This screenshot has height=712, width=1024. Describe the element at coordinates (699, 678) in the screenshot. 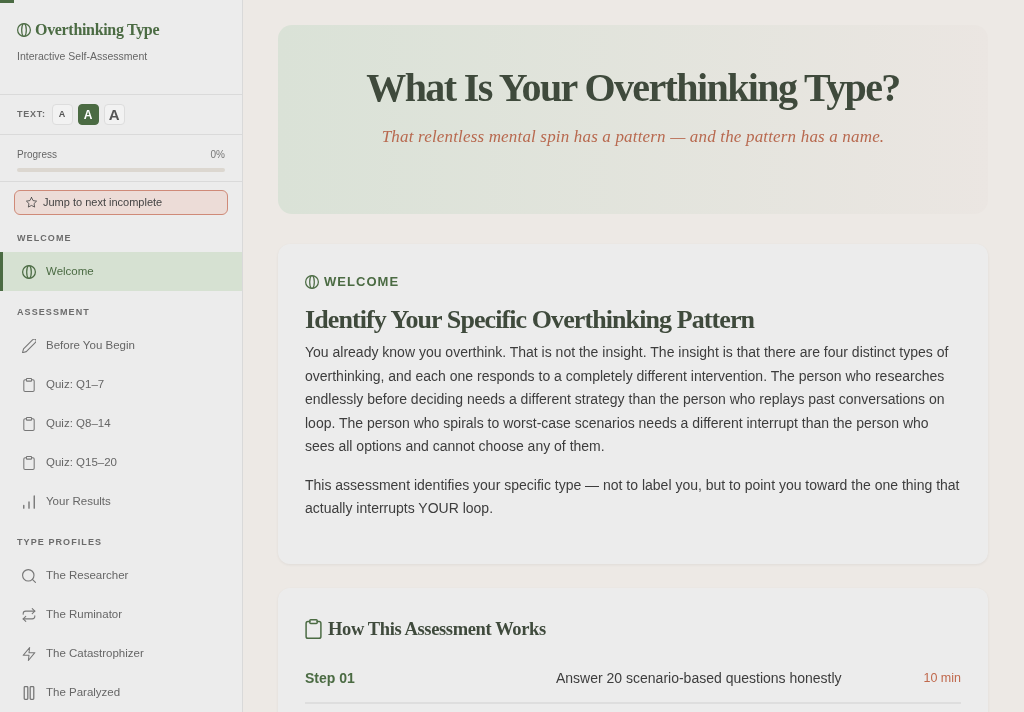

I see `step-description: Answer 20 scenario-based questions honestly` at that location.